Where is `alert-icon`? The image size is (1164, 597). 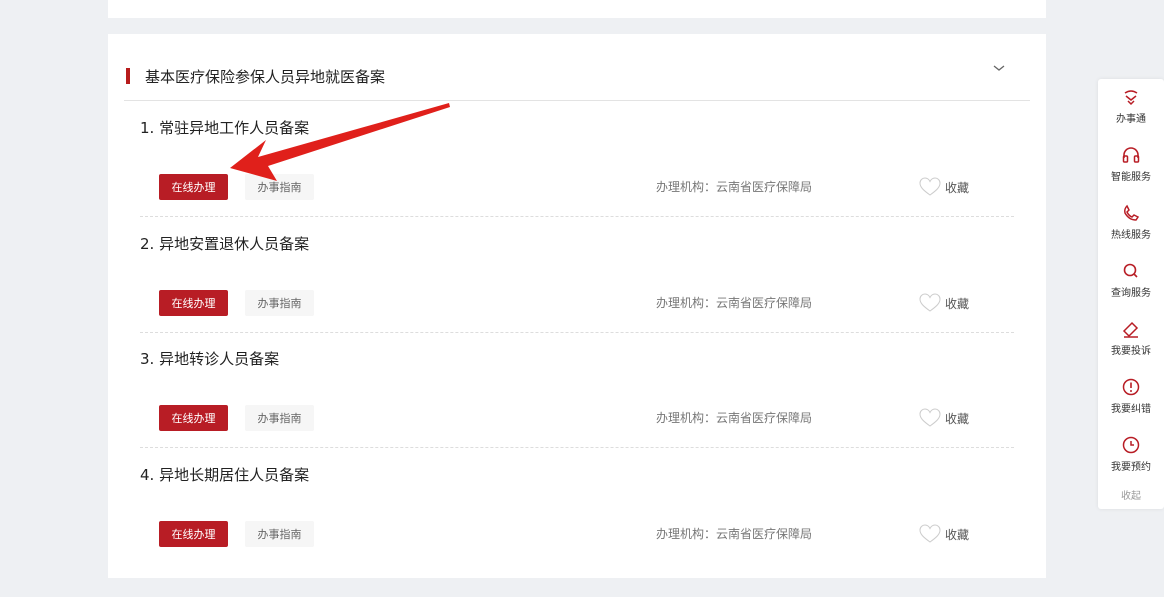 alert-icon is located at coordinates (1131, 387).